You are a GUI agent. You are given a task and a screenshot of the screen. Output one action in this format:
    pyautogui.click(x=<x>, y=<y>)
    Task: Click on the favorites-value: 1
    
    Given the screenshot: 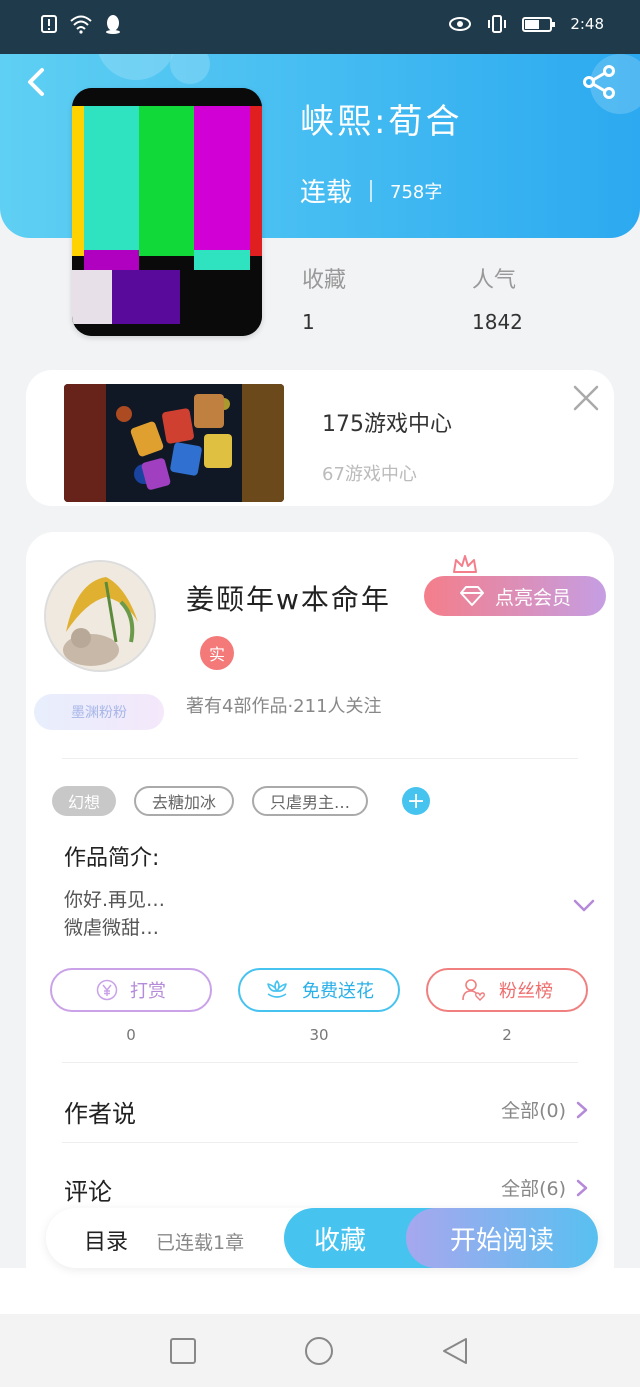 What is the action you would take?
    pyautogui.click(x=308, y=322)
    